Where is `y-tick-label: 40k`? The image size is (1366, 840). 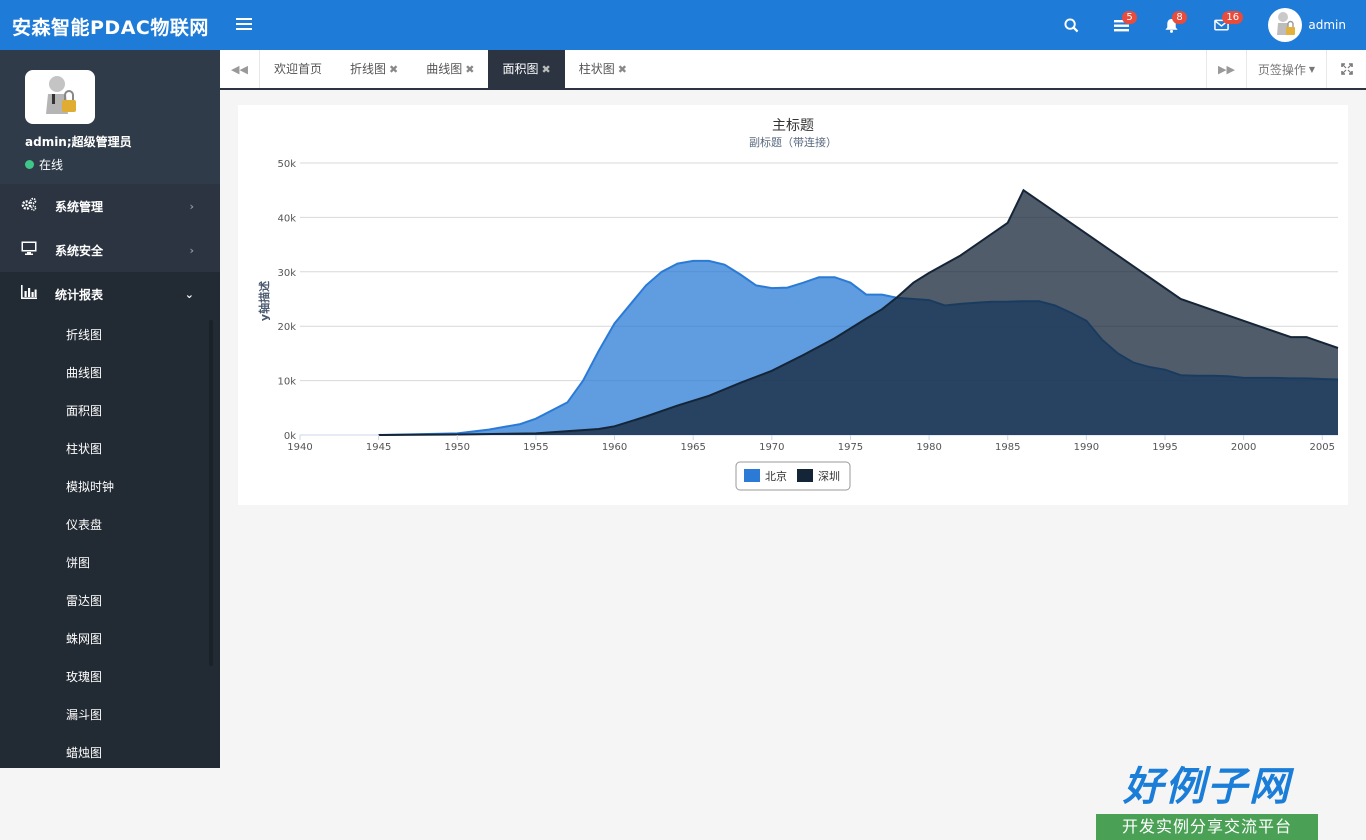 y-tick-label: 40k is located at coordinates (286, 218).